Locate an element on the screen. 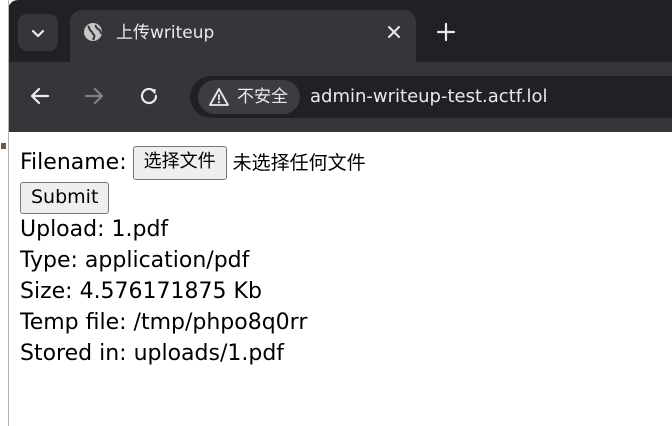 The image size is (672, 426). reload-icon is located at coordinates (149, 96).